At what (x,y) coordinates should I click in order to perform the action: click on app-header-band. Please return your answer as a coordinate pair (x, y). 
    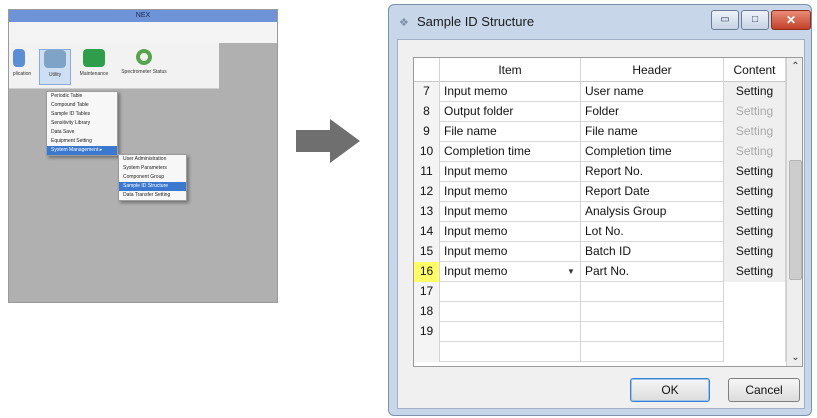
    Looking at the image, I should click on (143, 32).